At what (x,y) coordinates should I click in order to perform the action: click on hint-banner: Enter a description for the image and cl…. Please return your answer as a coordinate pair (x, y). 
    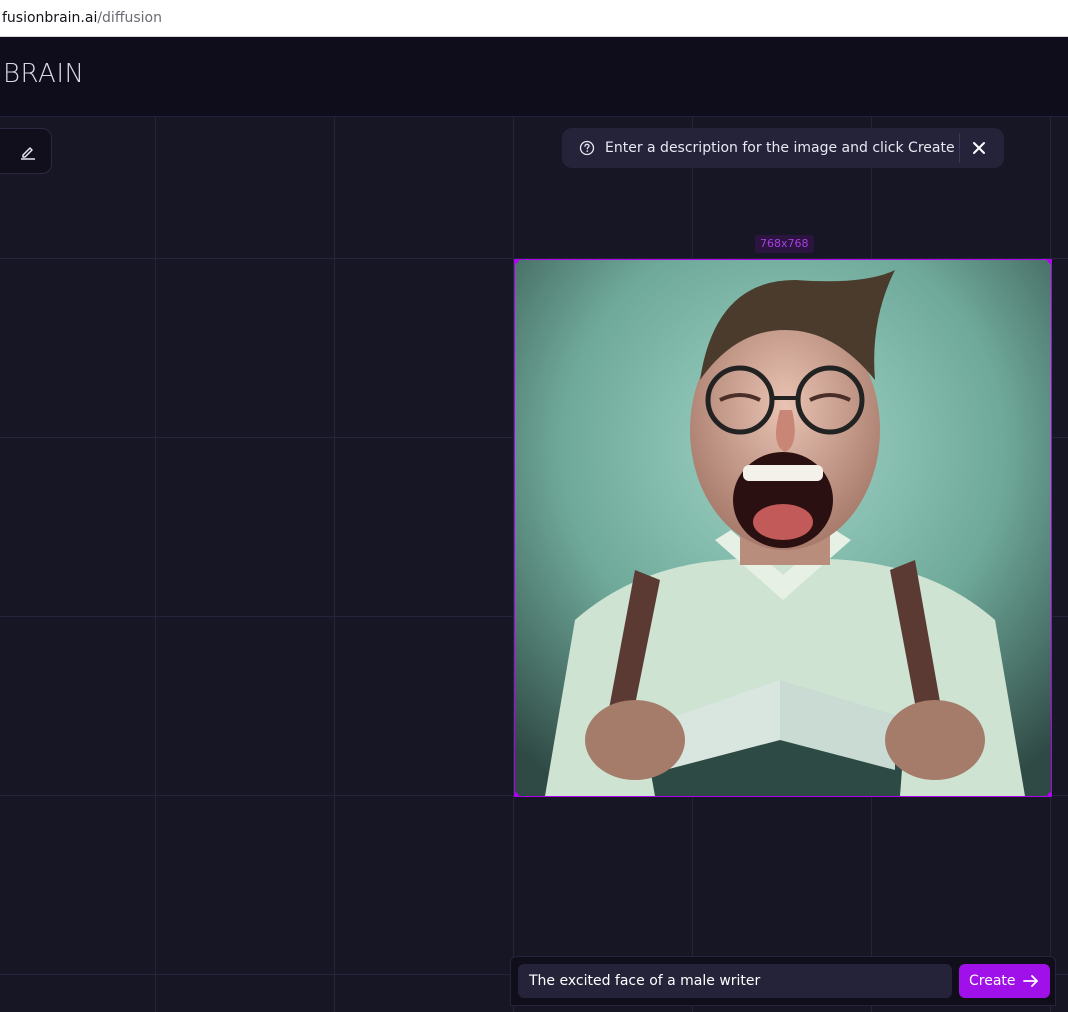
    Looking at the image, I should click on (783, 148).